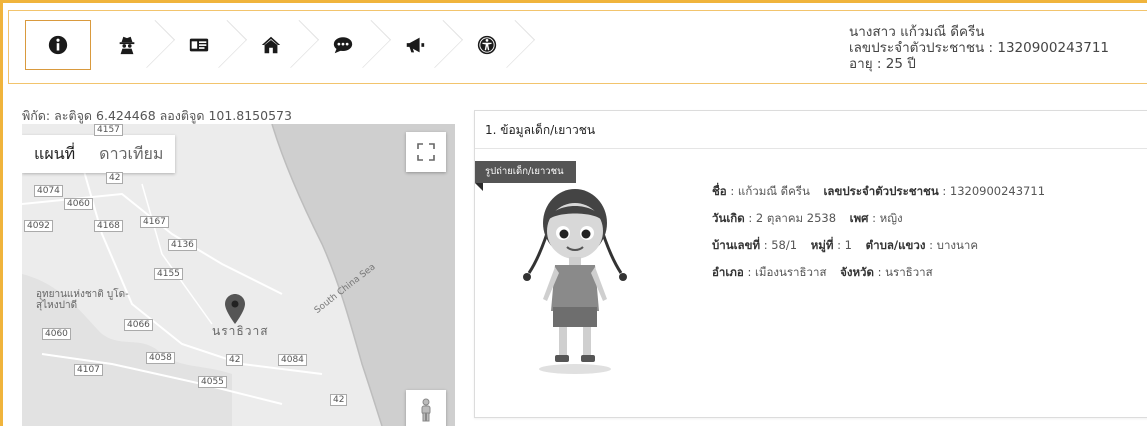 This screenshot has height=426, width=1147. I want to click on road-label: 4055, so click(212, 382).